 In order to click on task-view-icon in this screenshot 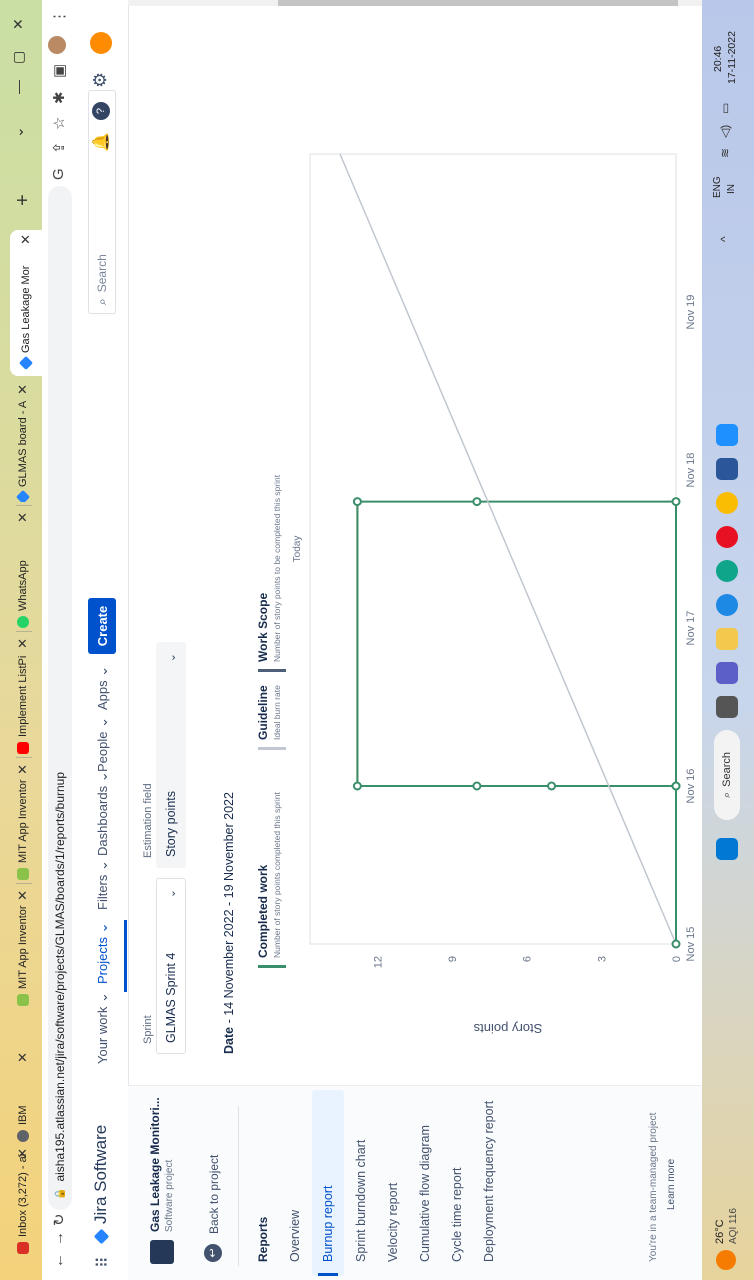, I will do `click(727, 707)`.